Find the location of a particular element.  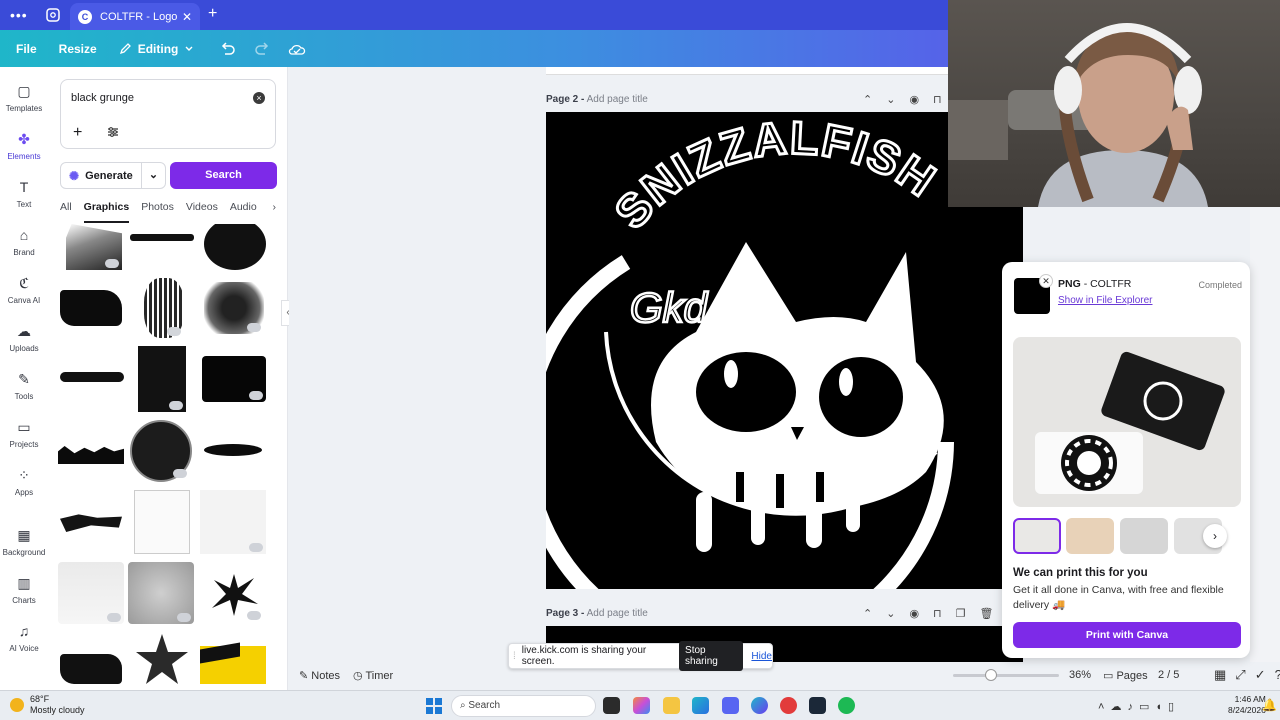

fullscreen-icon: ⤢ is located at coordinates (1244, 674).